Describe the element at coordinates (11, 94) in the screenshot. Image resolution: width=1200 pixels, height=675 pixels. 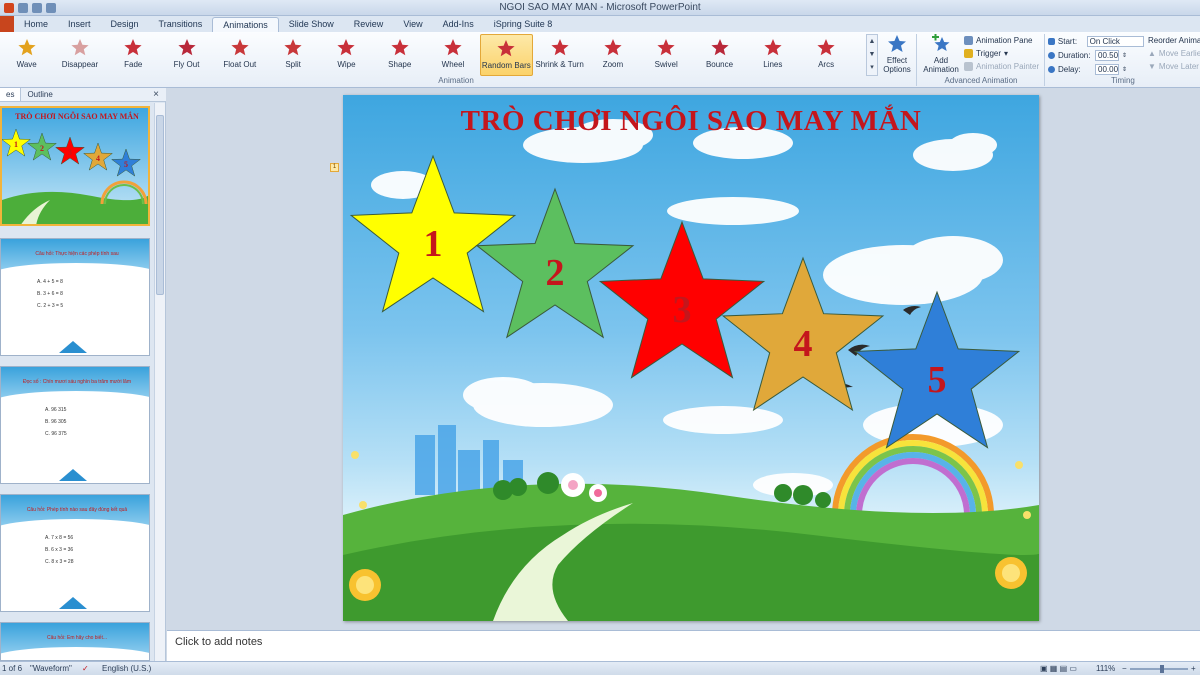
I see `tab-slides: es` at that location.